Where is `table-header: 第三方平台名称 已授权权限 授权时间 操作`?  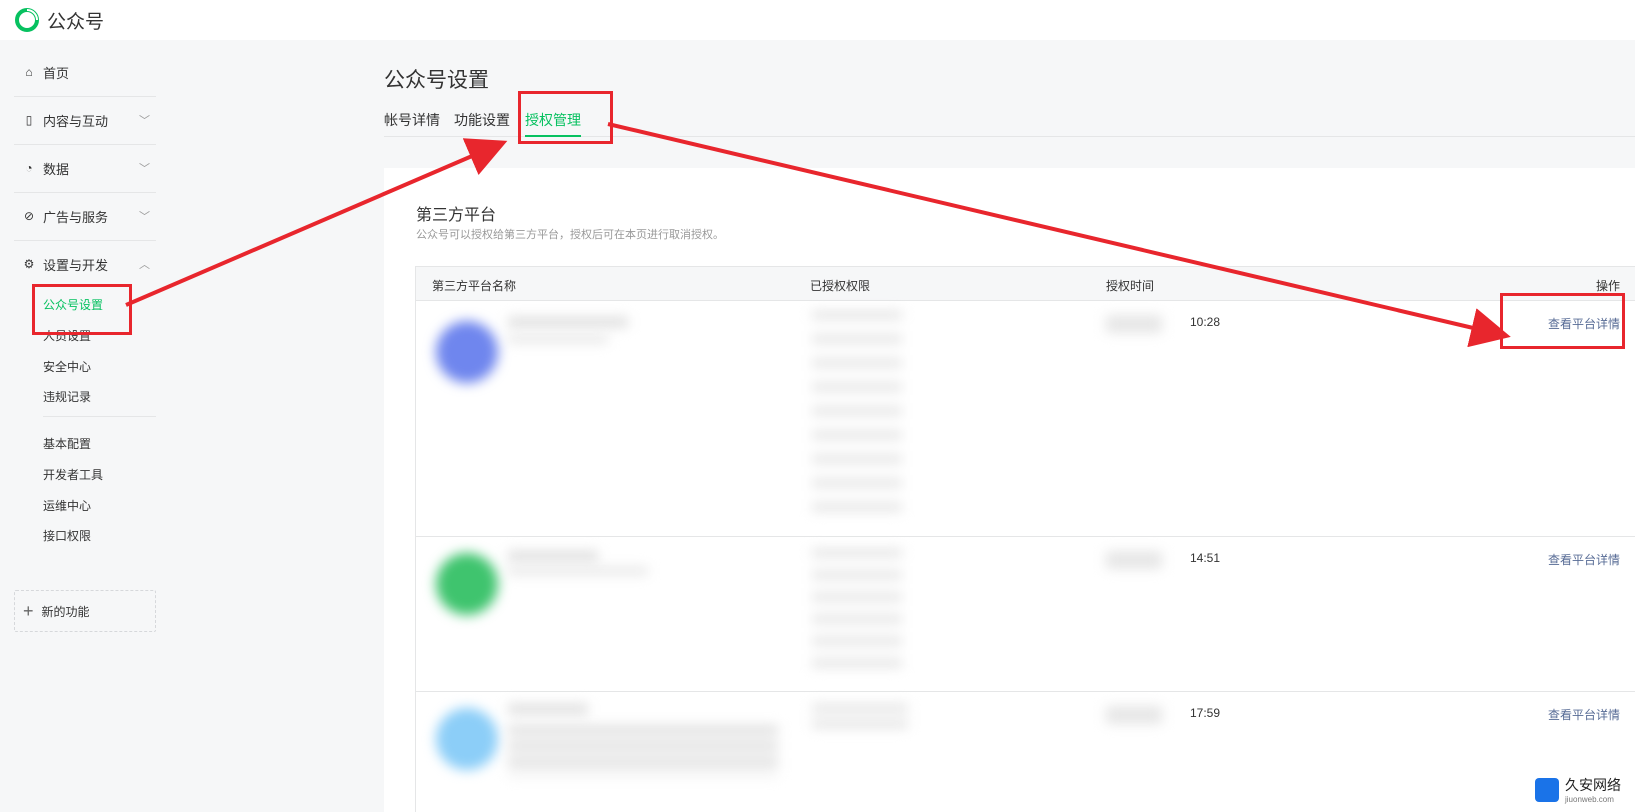 table-header: 第三方平台名称 已授权权限 授权时间 操作 is located at coordinates (1025, 284).